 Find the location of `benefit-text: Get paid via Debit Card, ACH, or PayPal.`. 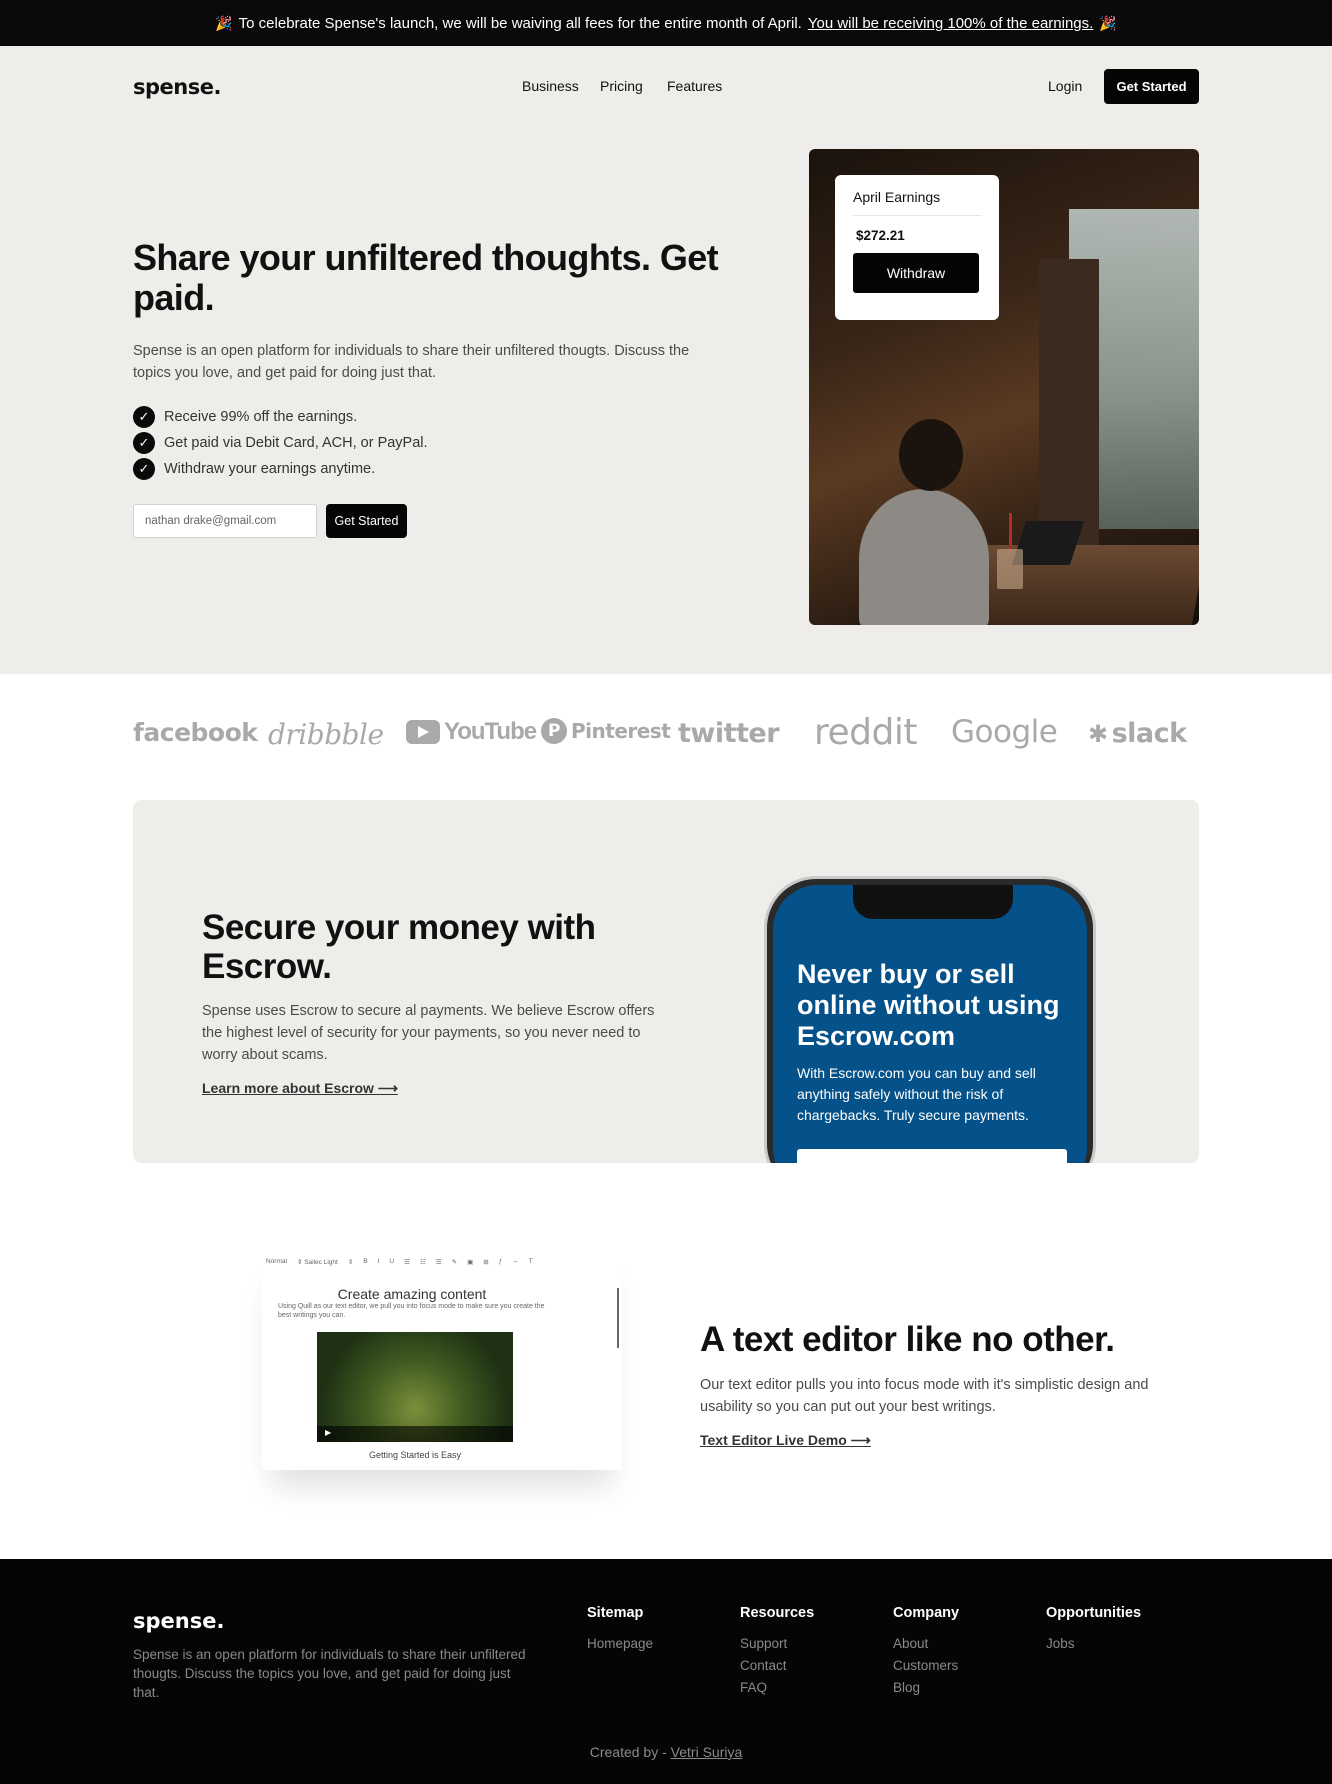

benefit-text: Get paid via Debit Card, ACH, or PayPal. is located at coordinates (296, 443).